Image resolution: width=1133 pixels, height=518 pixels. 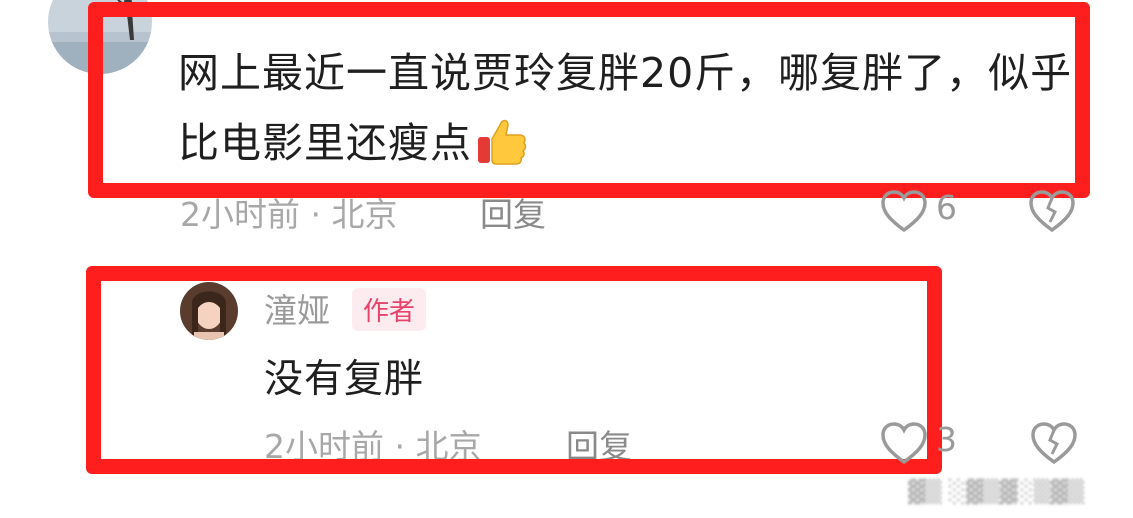 I want to click on comment-like-button: 6, so click(x=925, y=213).